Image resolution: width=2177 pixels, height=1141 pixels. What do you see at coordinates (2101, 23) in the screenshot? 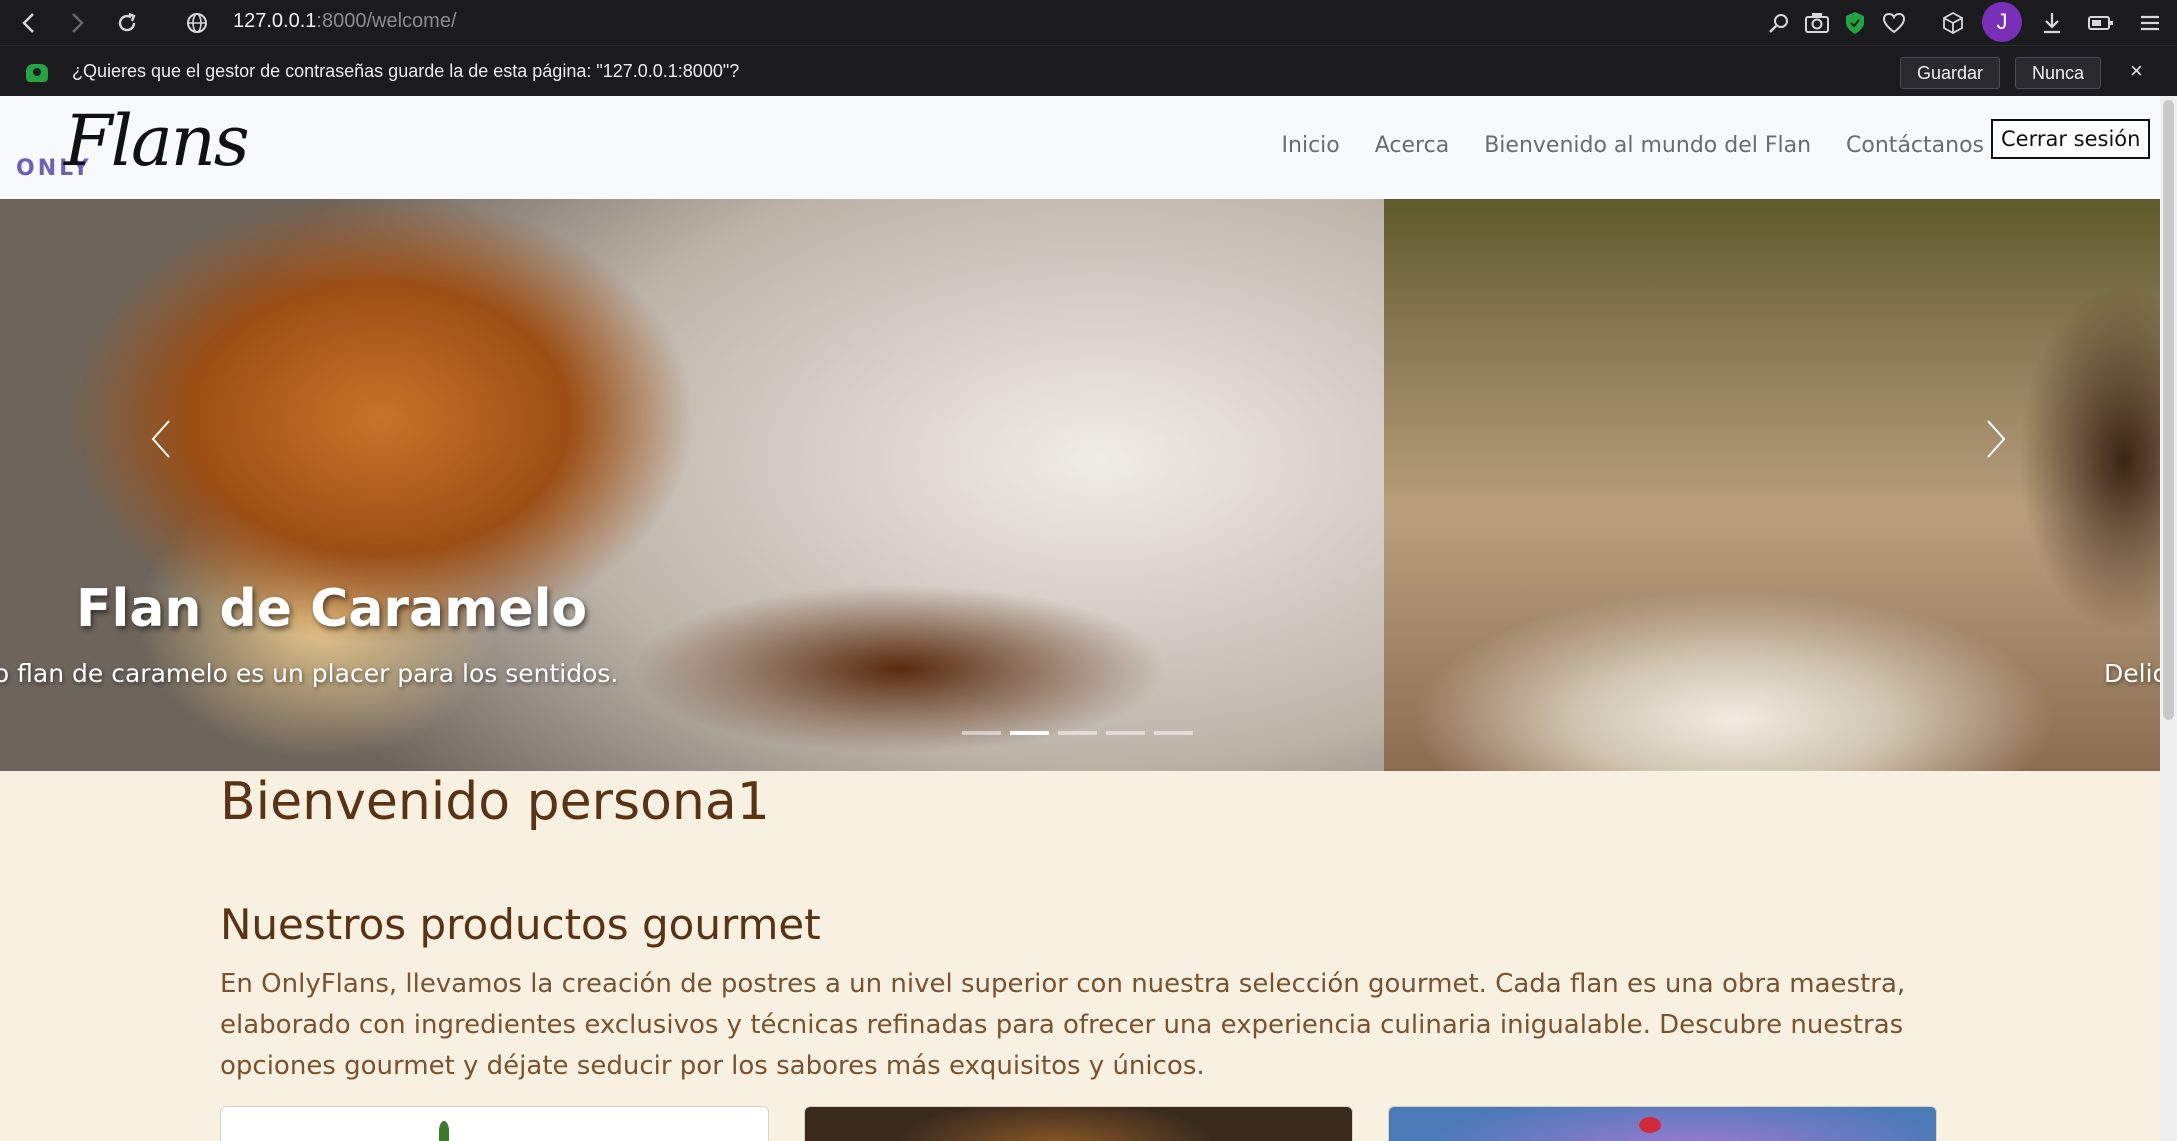
I see `battery-icon` at bounding box center [2101, 23].